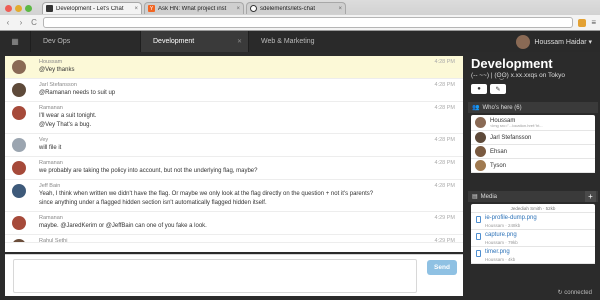  I want to click on window-controls, so click(18, 8).